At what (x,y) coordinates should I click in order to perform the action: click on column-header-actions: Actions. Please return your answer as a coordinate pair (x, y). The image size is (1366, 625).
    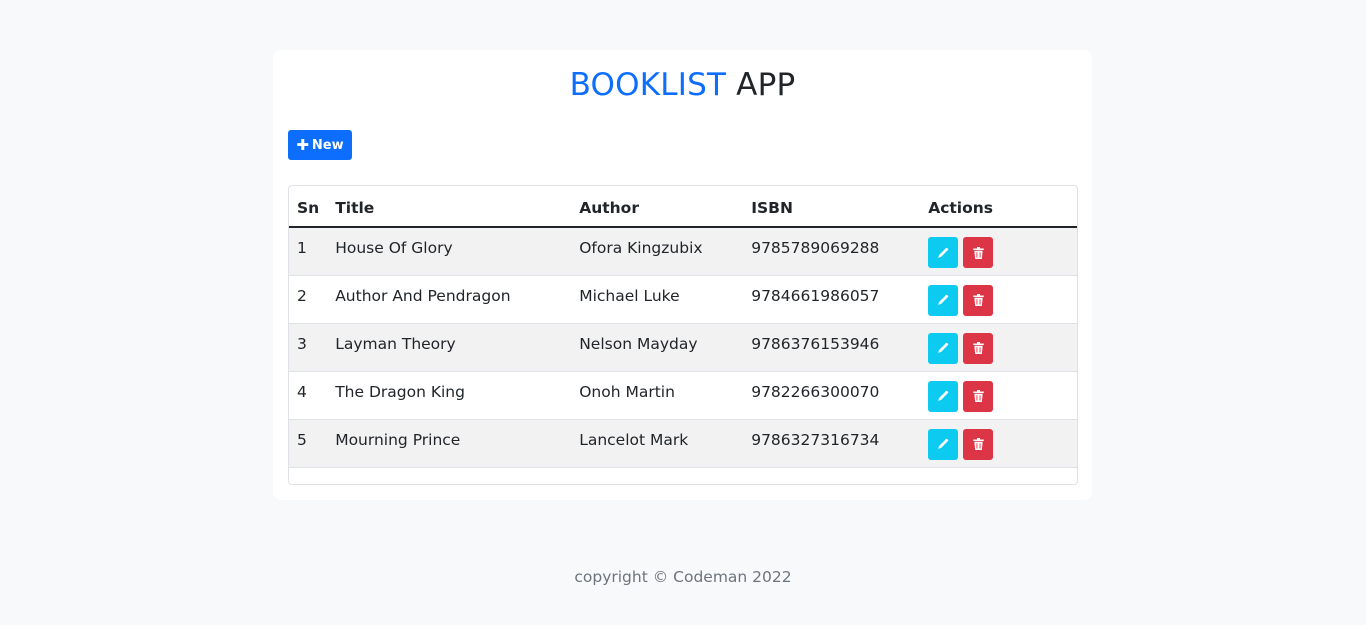
    Looking at the image, I should click on (998, 207).